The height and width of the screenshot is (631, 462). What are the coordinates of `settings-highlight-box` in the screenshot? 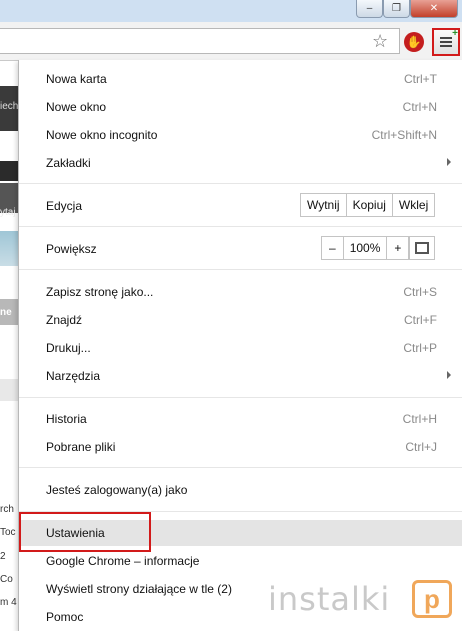 It's located at (85, 532).